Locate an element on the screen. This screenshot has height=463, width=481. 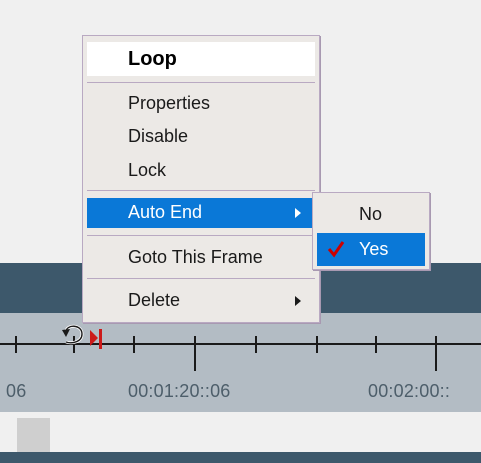
submenu-item-yes: Yes is located at coordinates (371, 249).